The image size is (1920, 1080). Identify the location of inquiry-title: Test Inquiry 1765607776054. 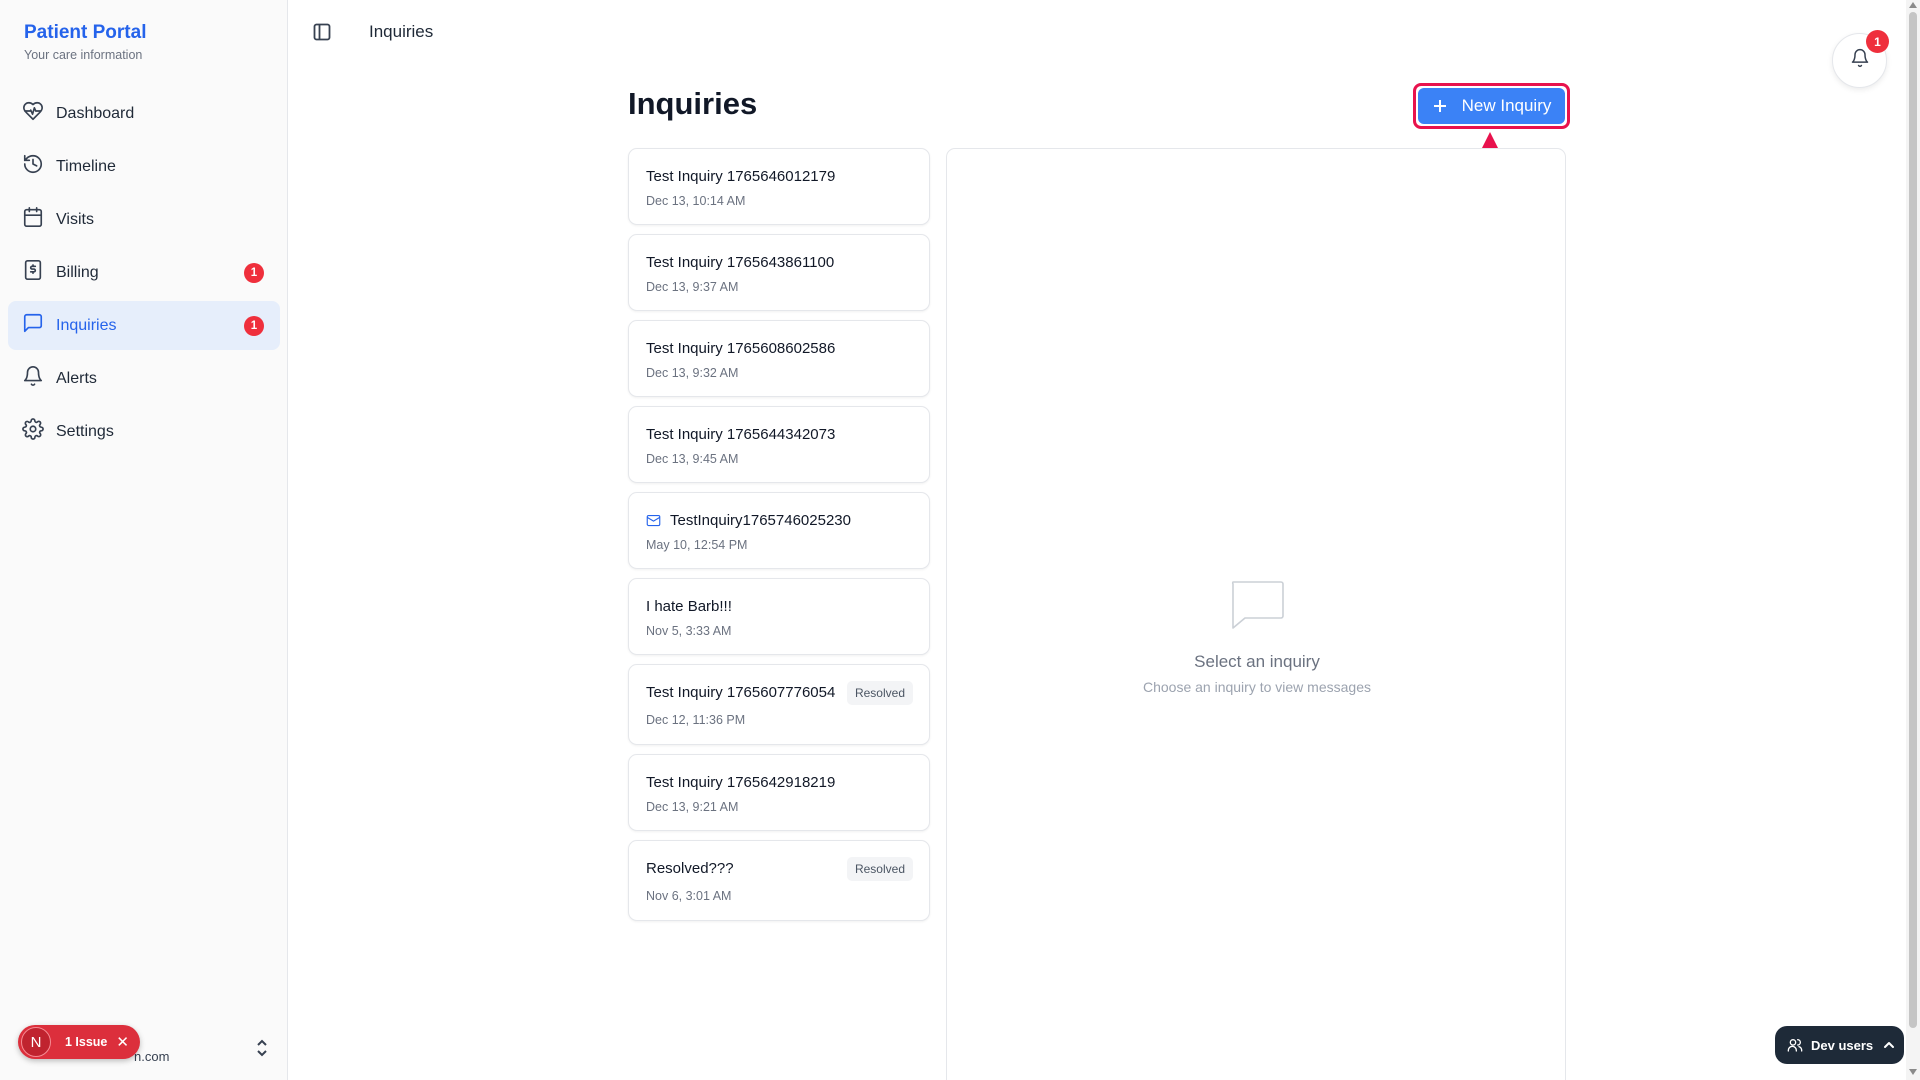
(741, 692).